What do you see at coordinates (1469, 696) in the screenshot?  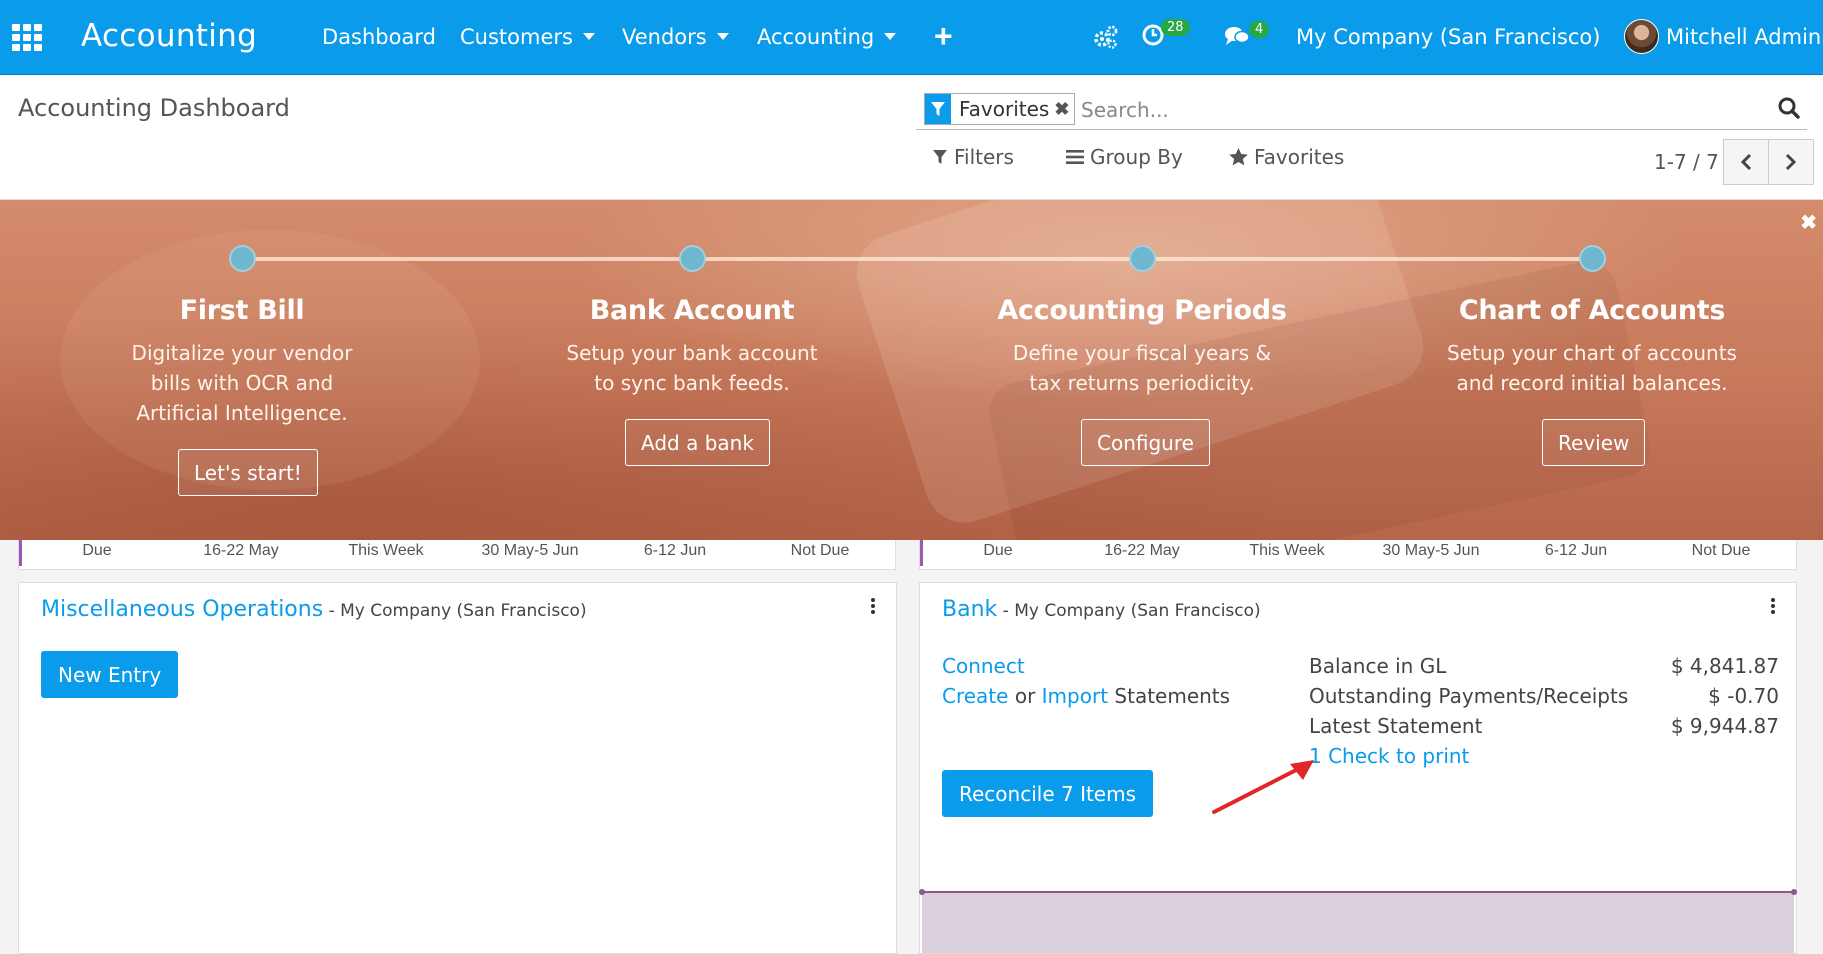 I see `stat-label: Outstanding Payments/Receipts` at bounding box center [1469, 696].